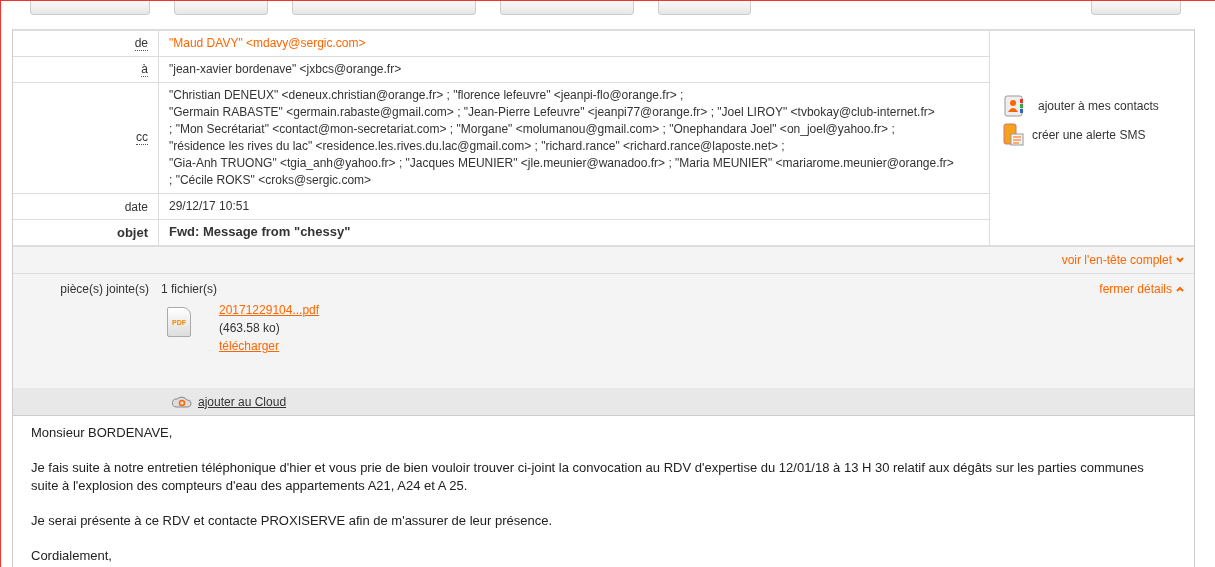  Describe the element at coordinates (270, 180) in the screenshot. I see `field-value: ; "Cécile ROKS" <croks@sergic.com>` at that location.